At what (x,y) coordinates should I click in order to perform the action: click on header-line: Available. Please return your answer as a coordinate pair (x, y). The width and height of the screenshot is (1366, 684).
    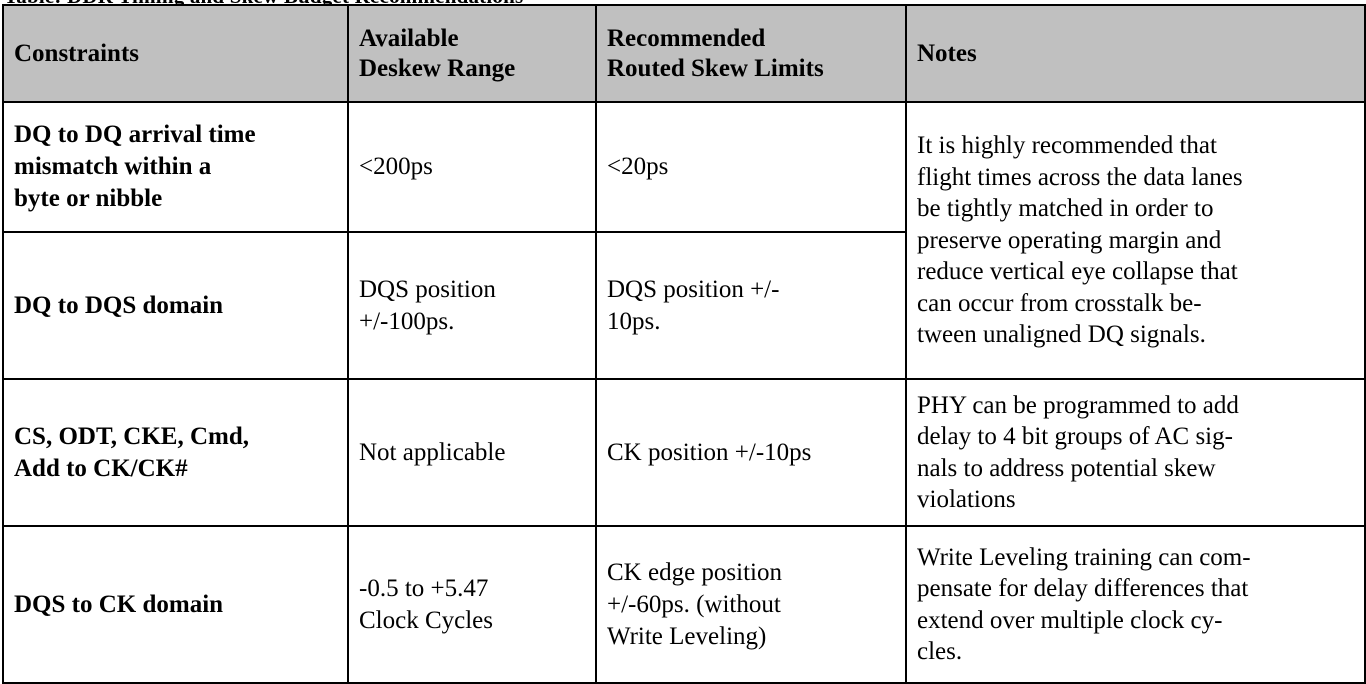
    Looking at the image, I should click on (409, 38).